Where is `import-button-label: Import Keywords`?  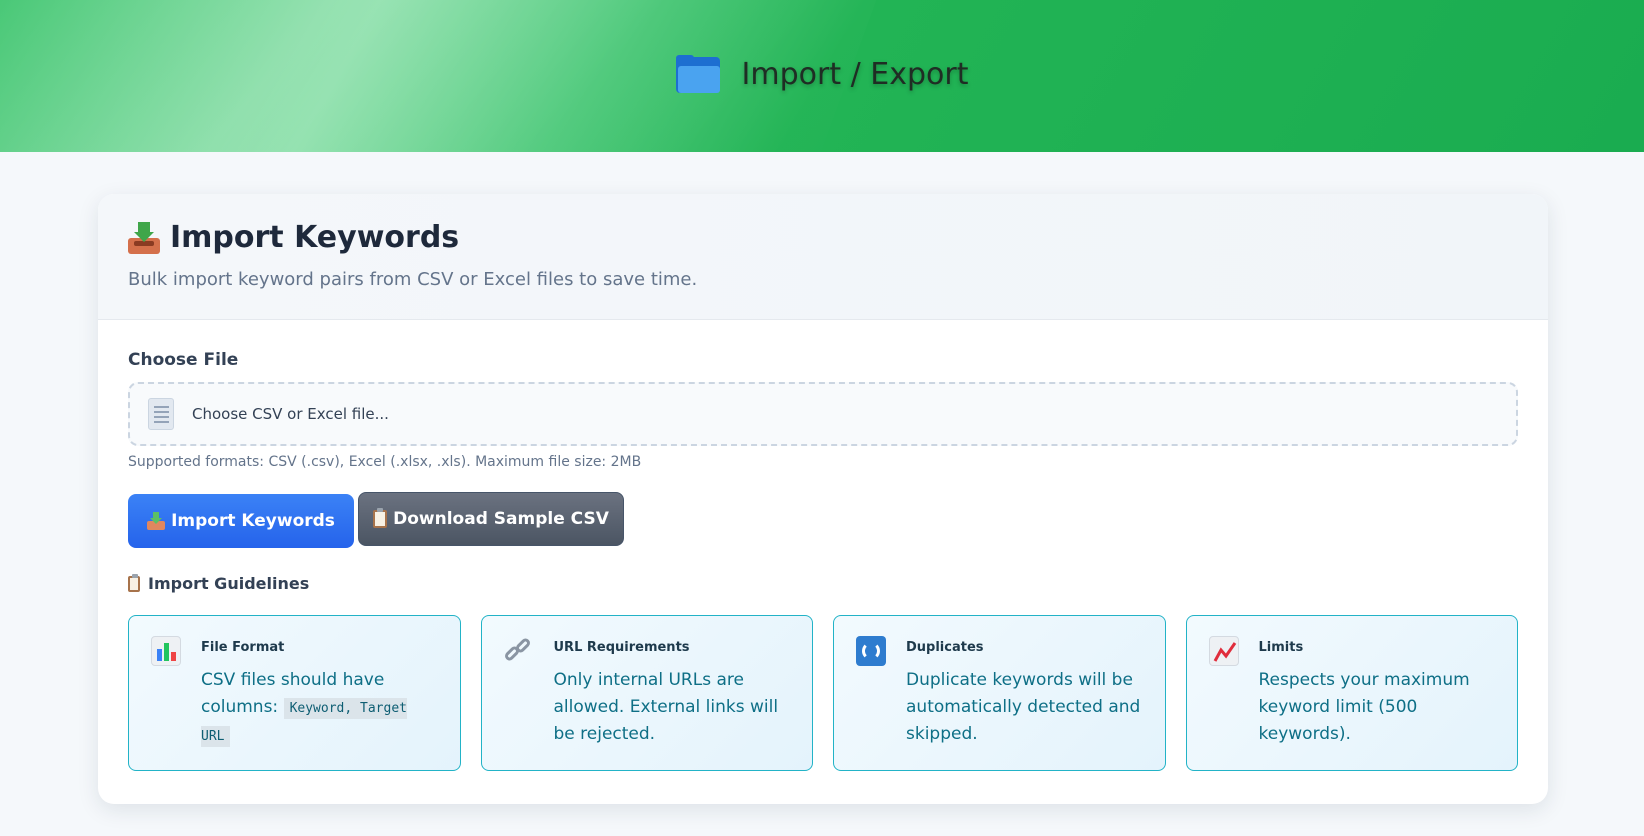 import-button-label: Import Keywords is located at coordinates (253, 521).